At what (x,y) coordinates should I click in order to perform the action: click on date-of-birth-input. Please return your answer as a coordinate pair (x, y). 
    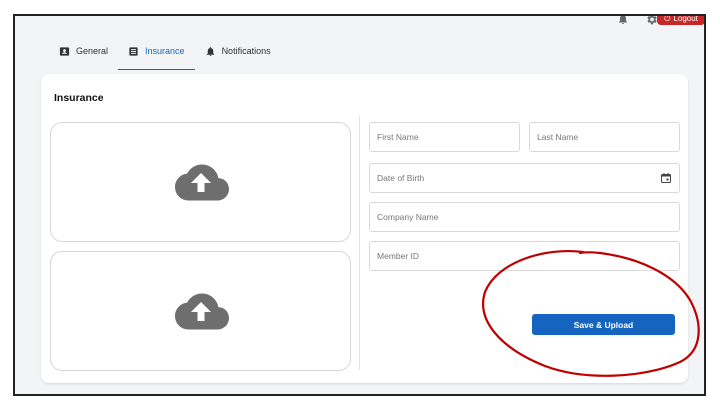
    Looking at the image, I should click on (524, 178).